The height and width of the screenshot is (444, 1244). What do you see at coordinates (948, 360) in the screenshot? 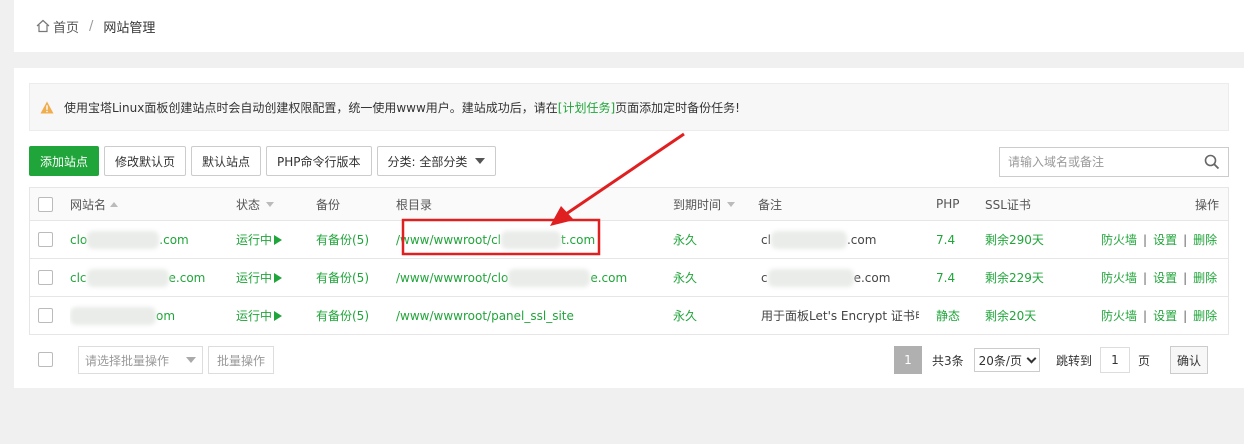
I see `total-count: 共3条` at bounding box center [948, 360].